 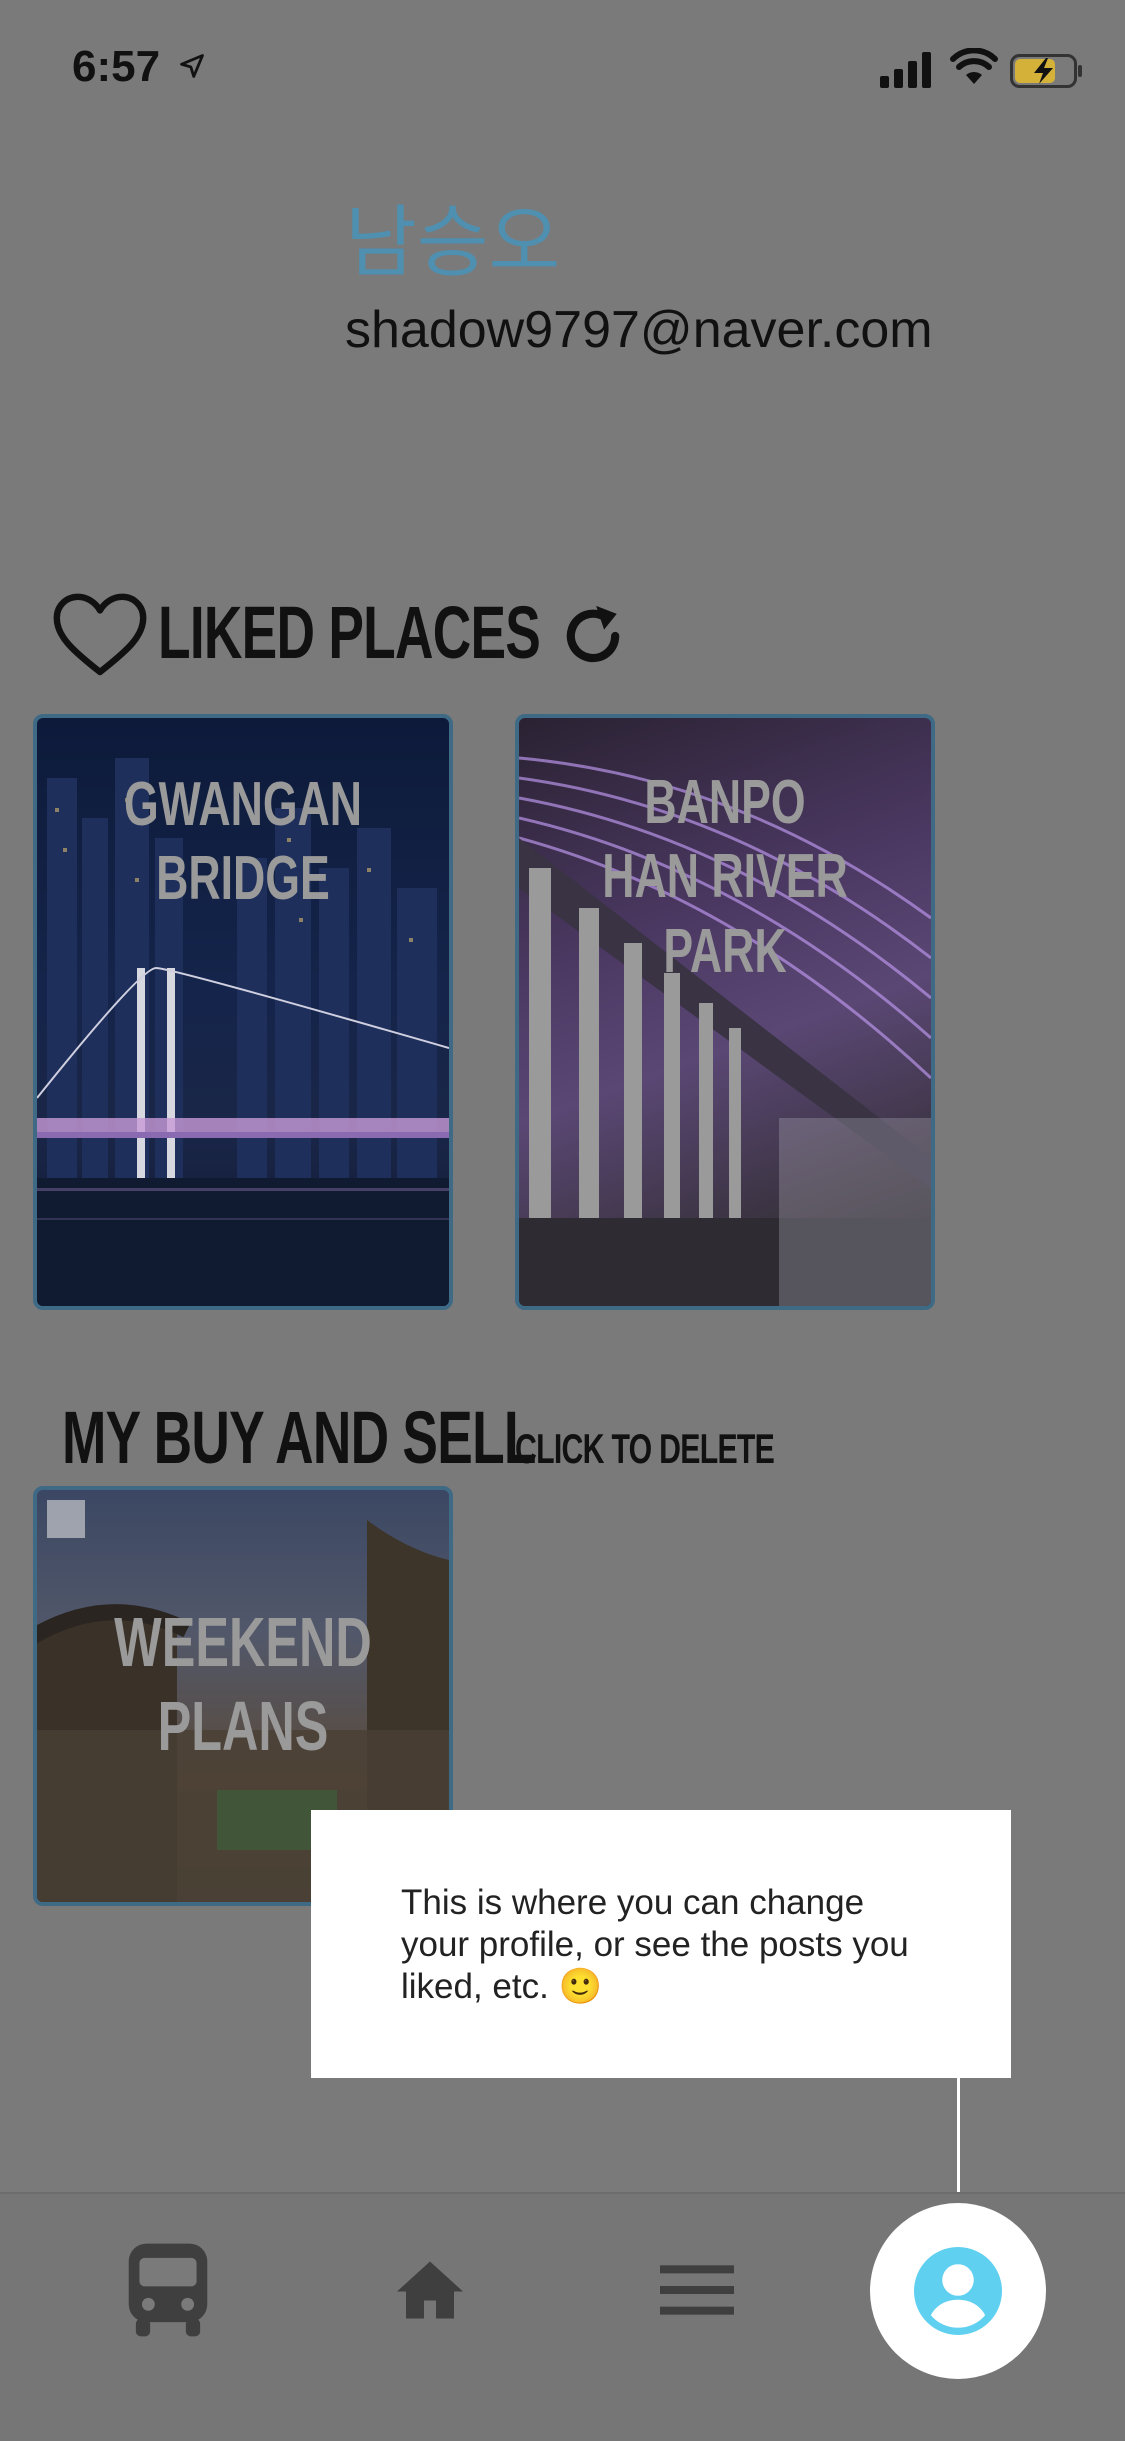 What do you see at coordinates (453, 243) in the screenshot?
I see `profile-name: 남승오` at bounding box center [453, 243].